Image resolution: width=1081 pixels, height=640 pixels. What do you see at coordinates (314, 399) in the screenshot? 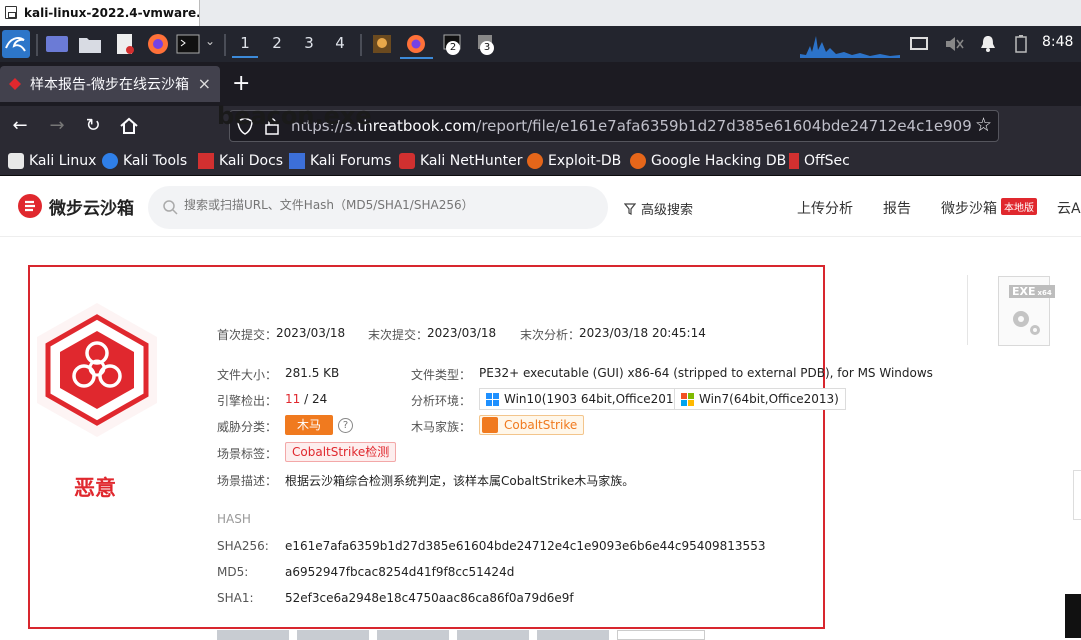
I see `detection-total: / 24` at bounding box center [314, 399].